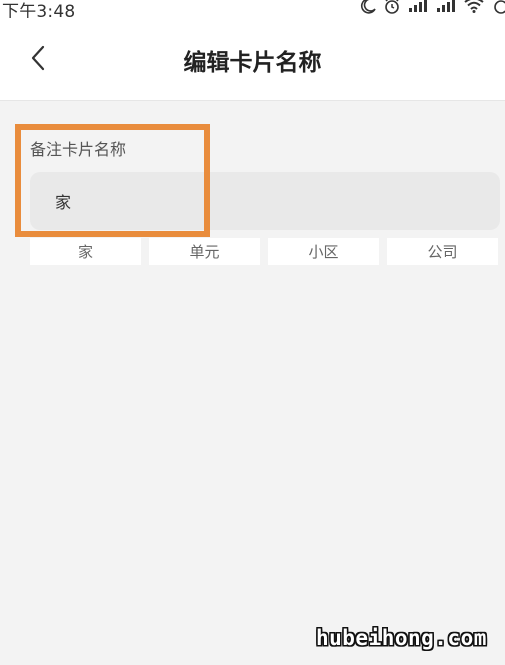 The width and height of the screenshot is (505, 665). Describe the element at coordinates (368, 7) in the screenshot. I see `moon-icon` at that location.